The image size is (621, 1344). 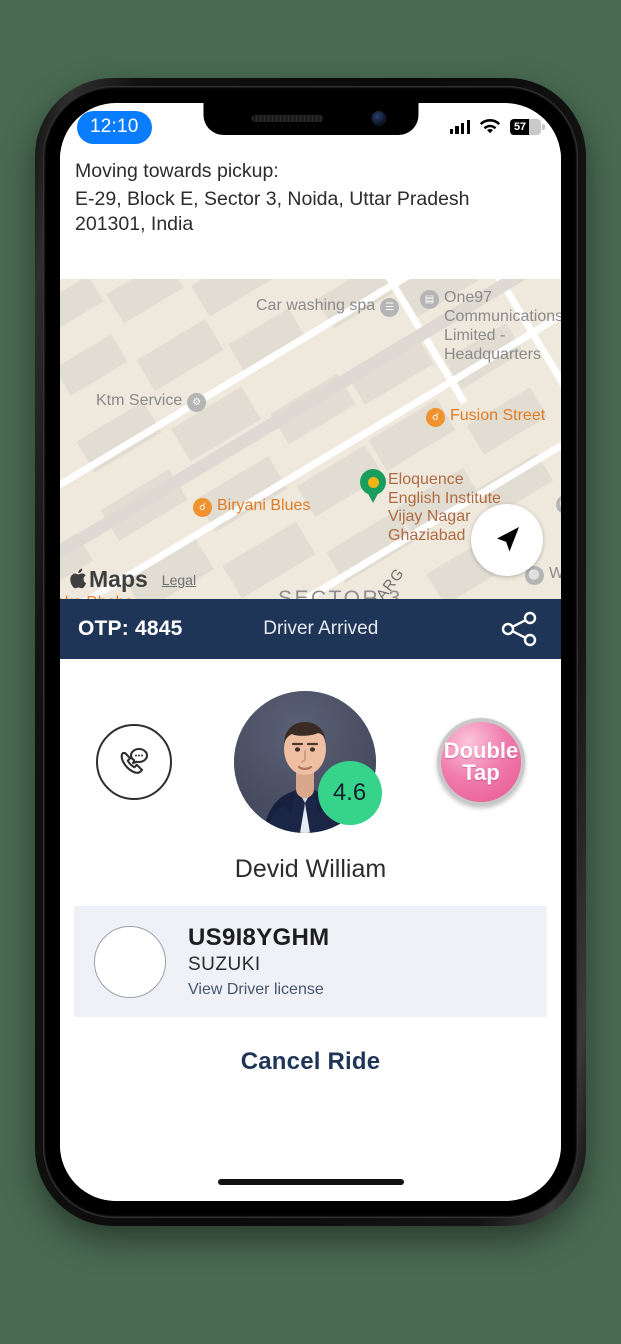 What do you see at coordinates (340, 593) in the screenshot?
I see `map-area-label: SECTOR 3` at bounding box center [340, 593].